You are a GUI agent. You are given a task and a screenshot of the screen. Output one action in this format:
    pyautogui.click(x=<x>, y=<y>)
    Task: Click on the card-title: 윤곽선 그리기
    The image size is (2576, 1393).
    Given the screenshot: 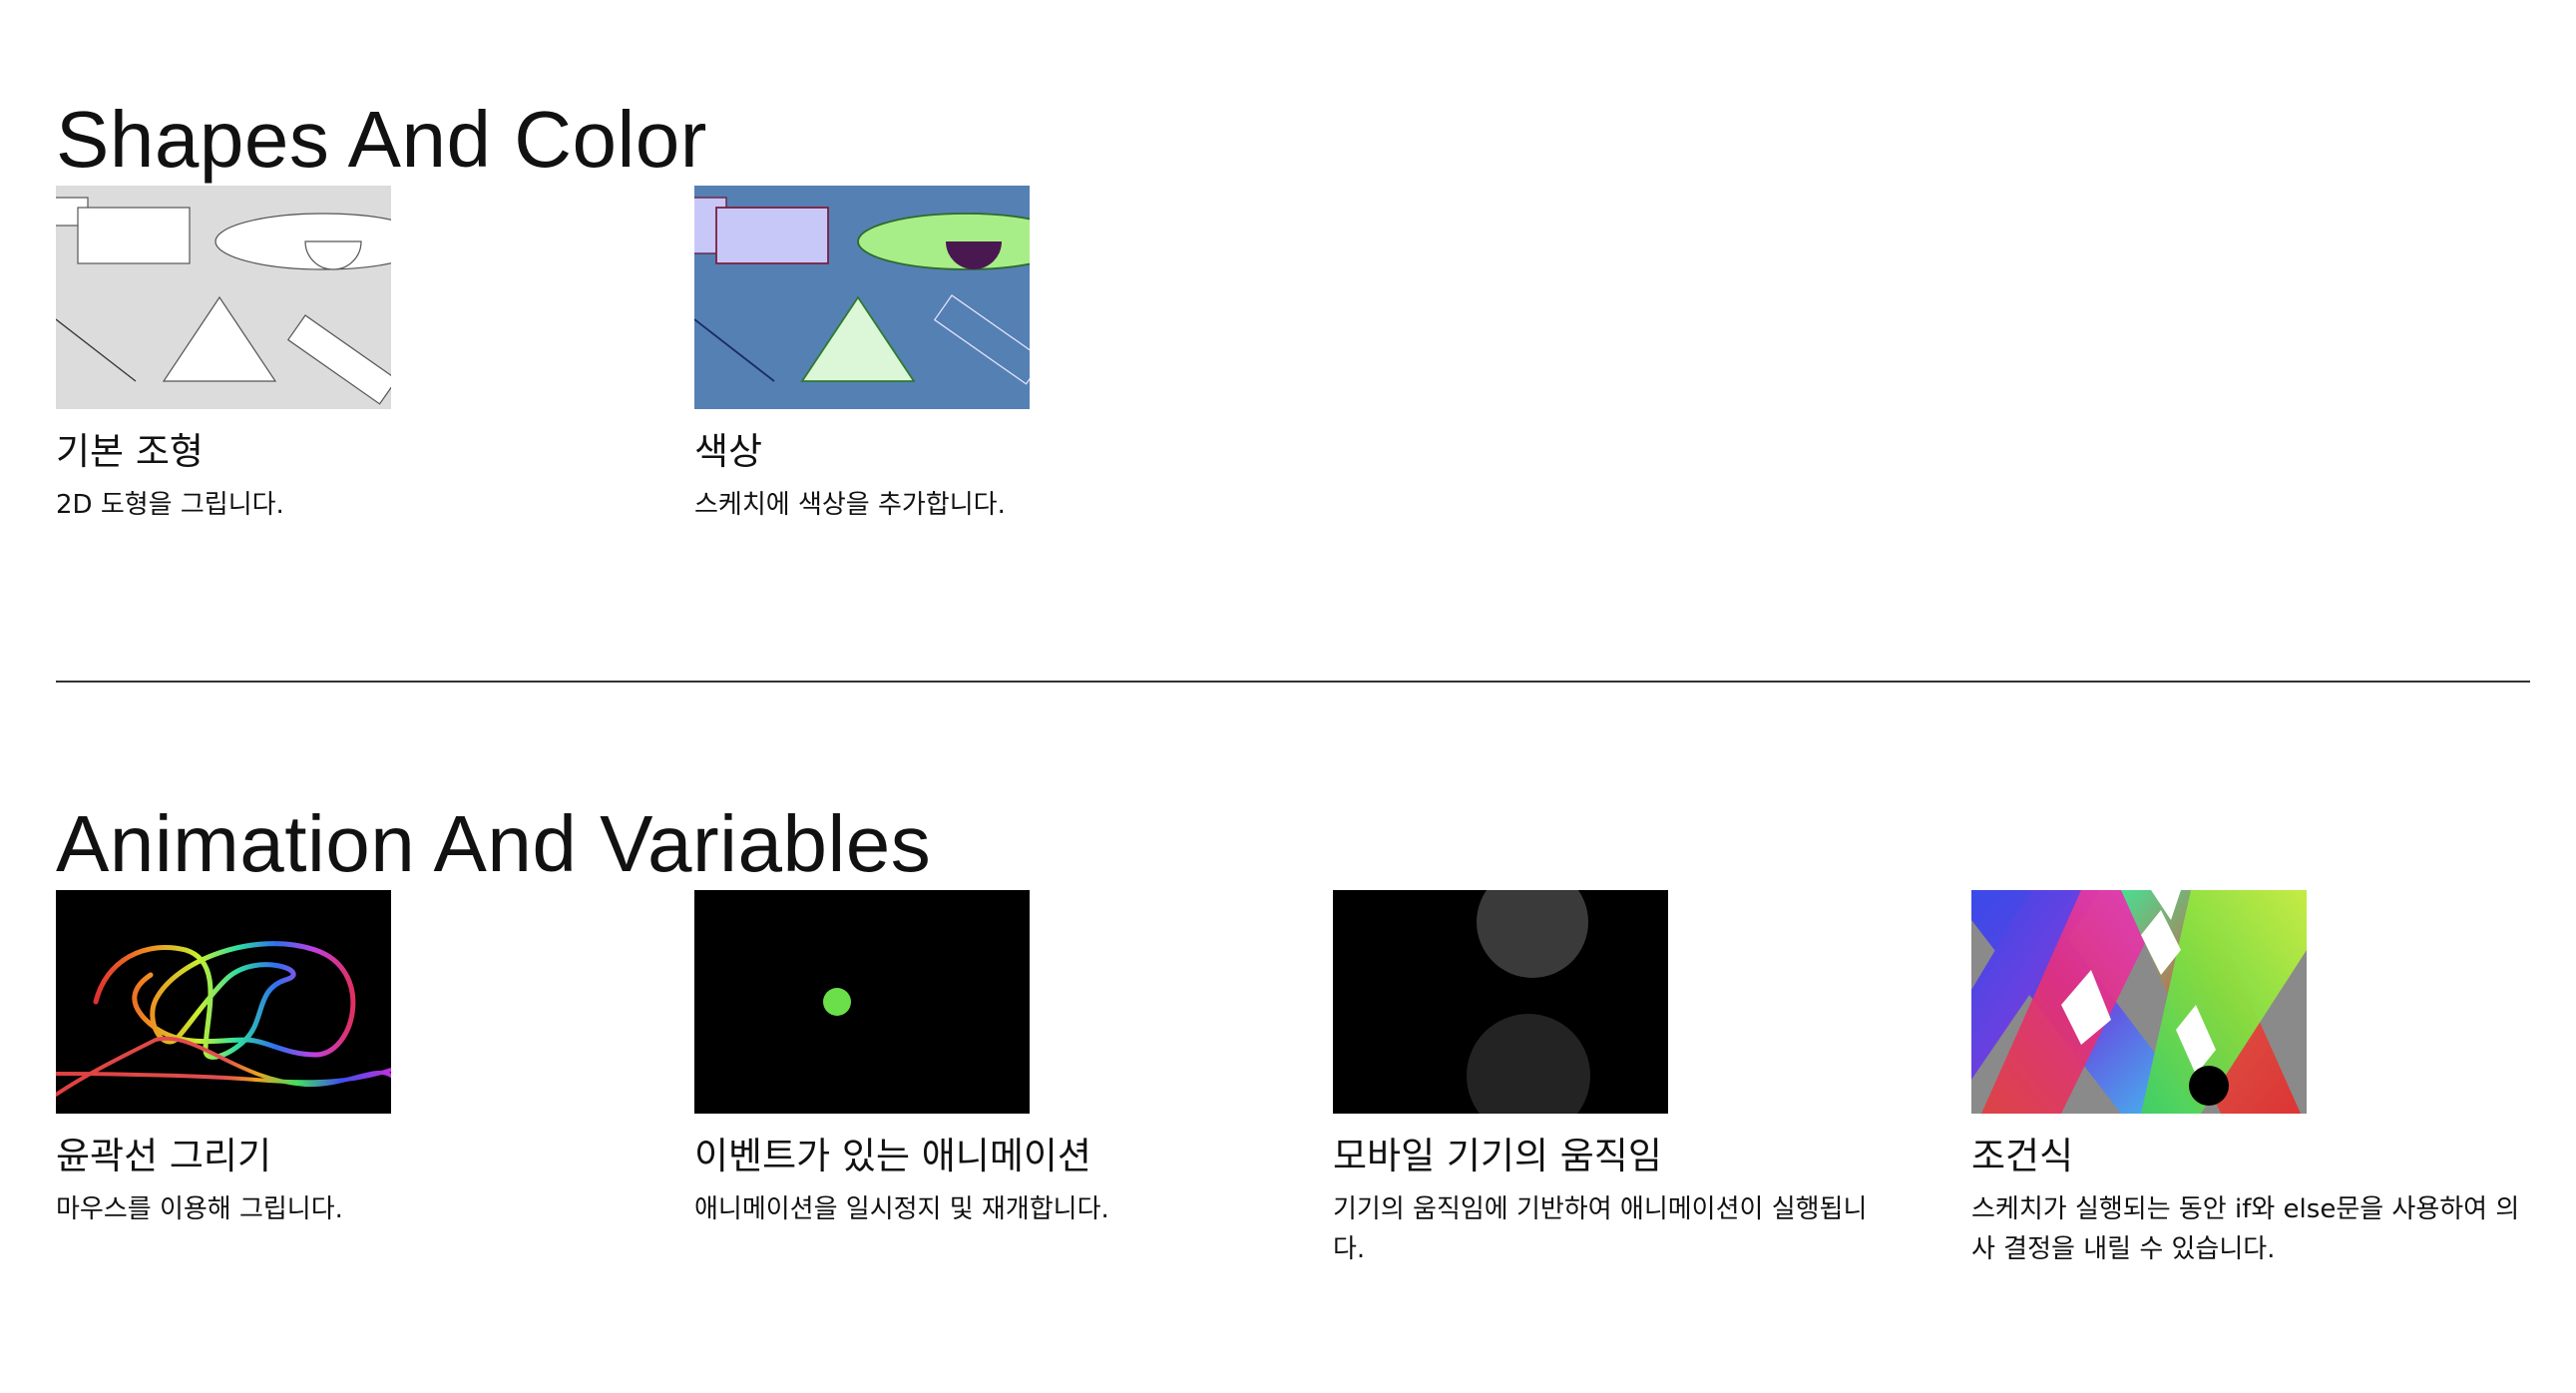 What is the action you would take?
    pyautogui.click(x=164, y=1156)
    